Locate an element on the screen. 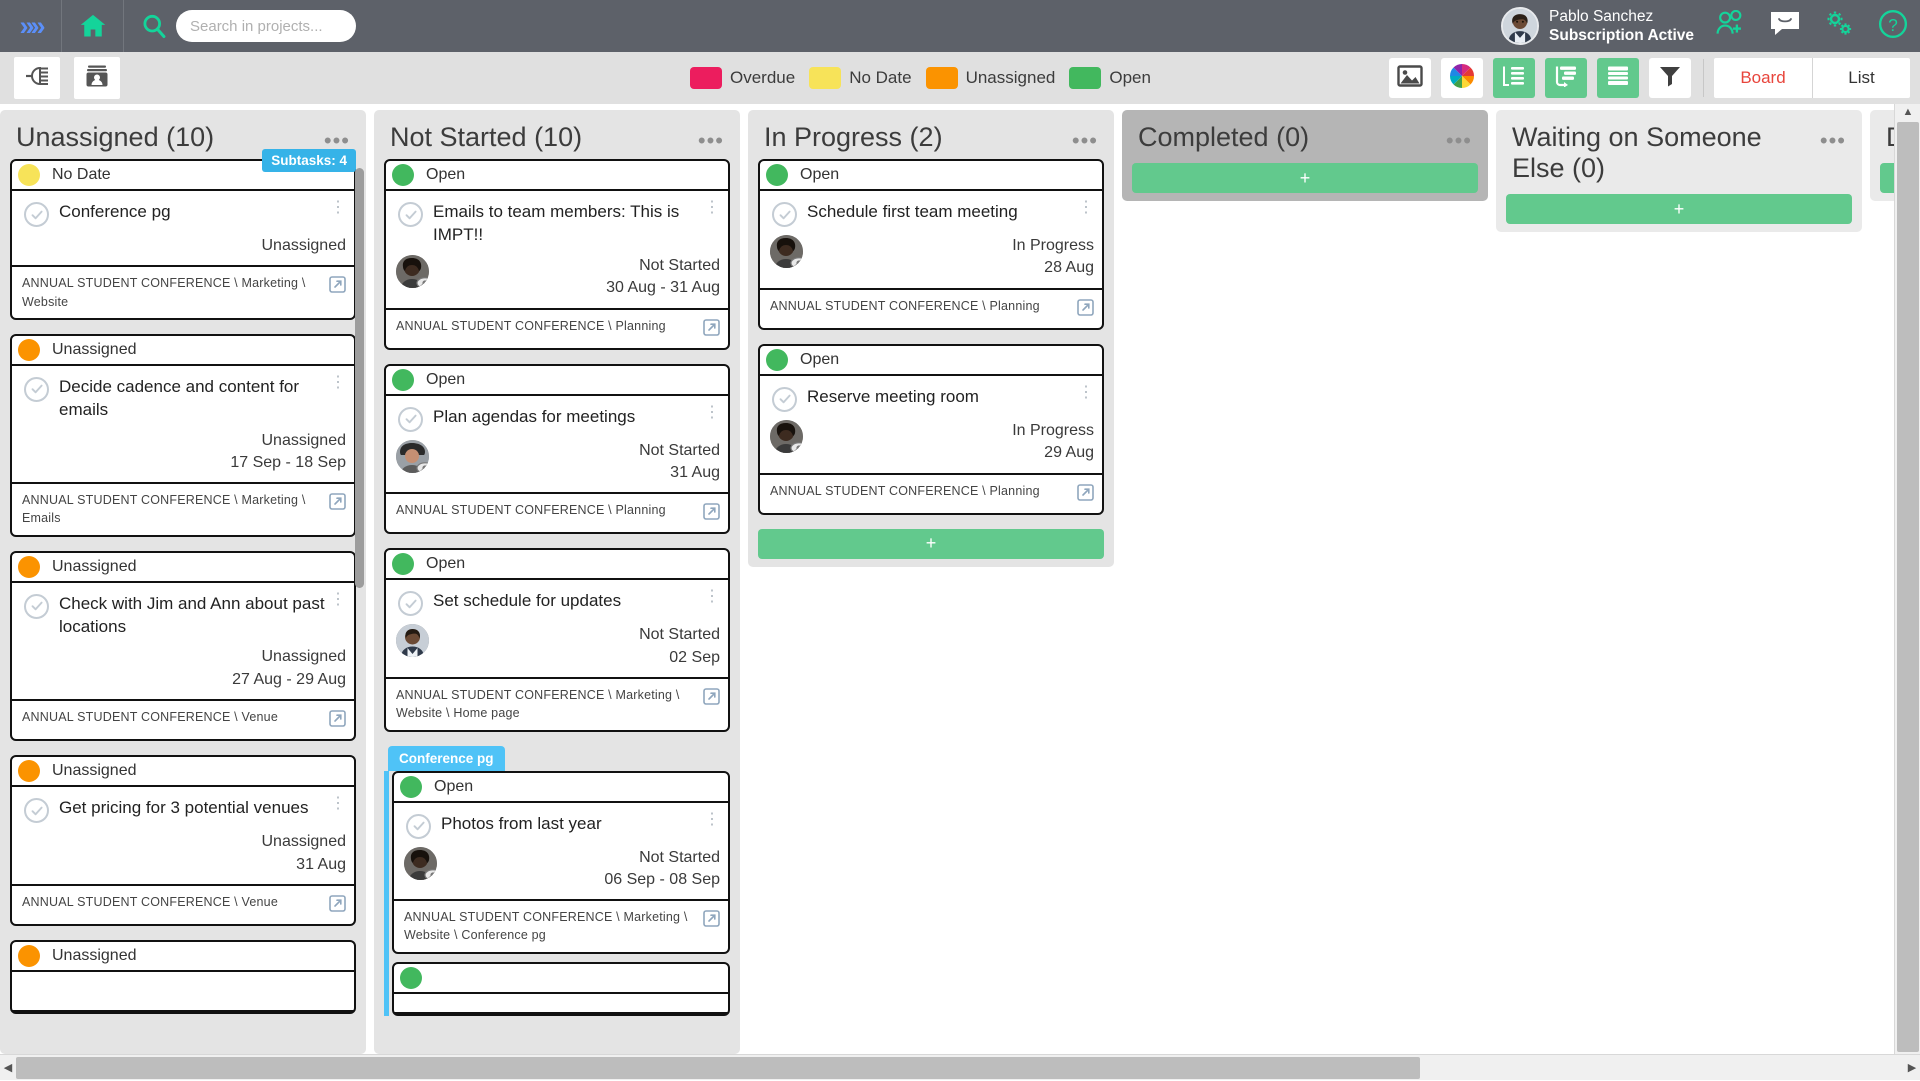 Image resolution: width=1920 pixels, height=1081 pixels. color-wheel-button is located at coordinates (1462, 78).